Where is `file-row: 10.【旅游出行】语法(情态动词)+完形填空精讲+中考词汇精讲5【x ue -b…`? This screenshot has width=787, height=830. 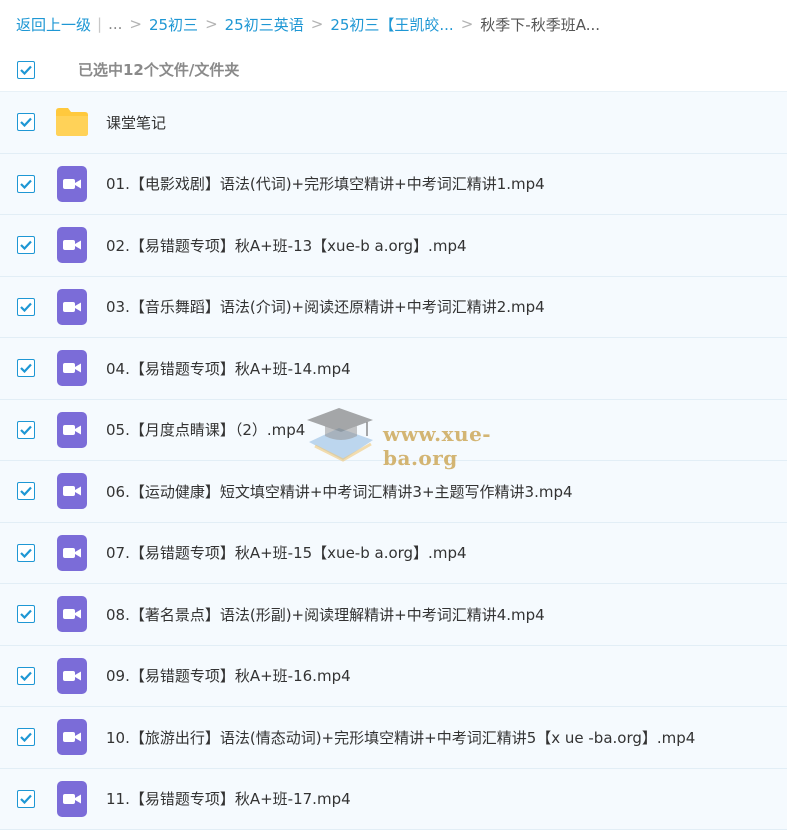 file-row: 10.【旅游出行】语法(情态动词)+完形填空精讲+中考词汇精讲5【x ue -b… is located at coordinates (393, 738).